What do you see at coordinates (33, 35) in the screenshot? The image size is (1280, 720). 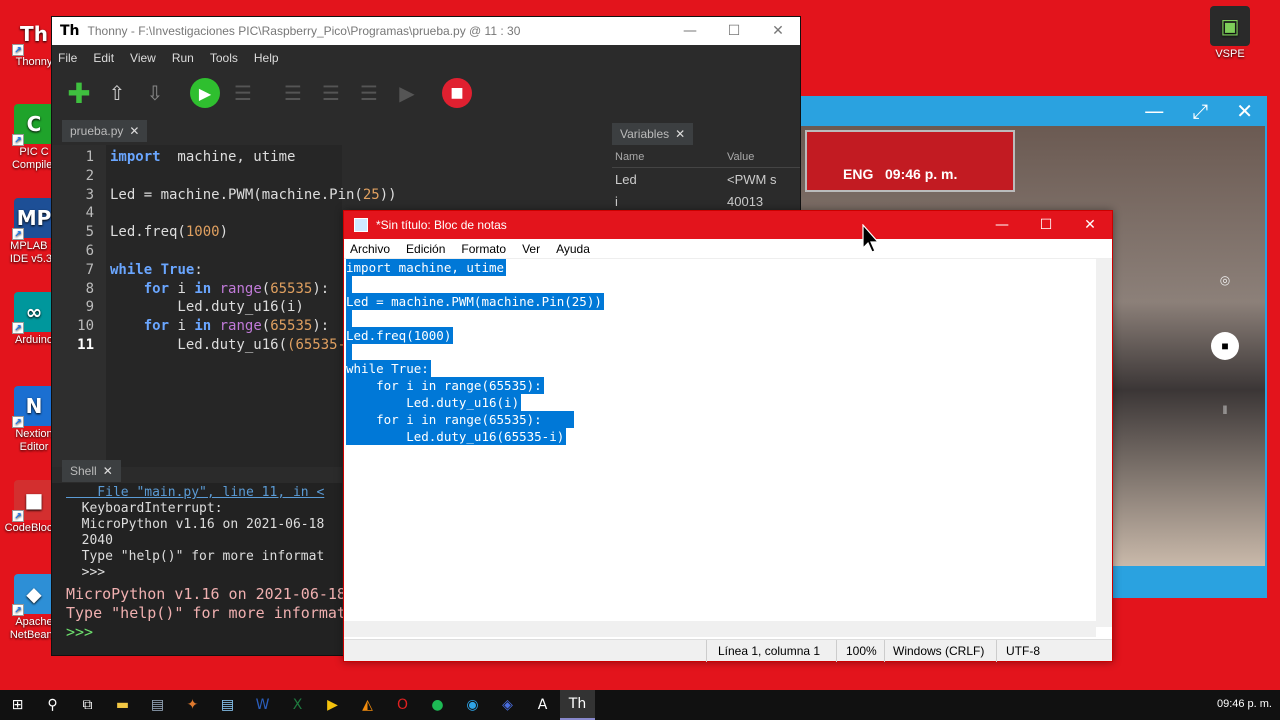 I see `desktop-app-icon: Th ↗` at bounding box center [33, 35].